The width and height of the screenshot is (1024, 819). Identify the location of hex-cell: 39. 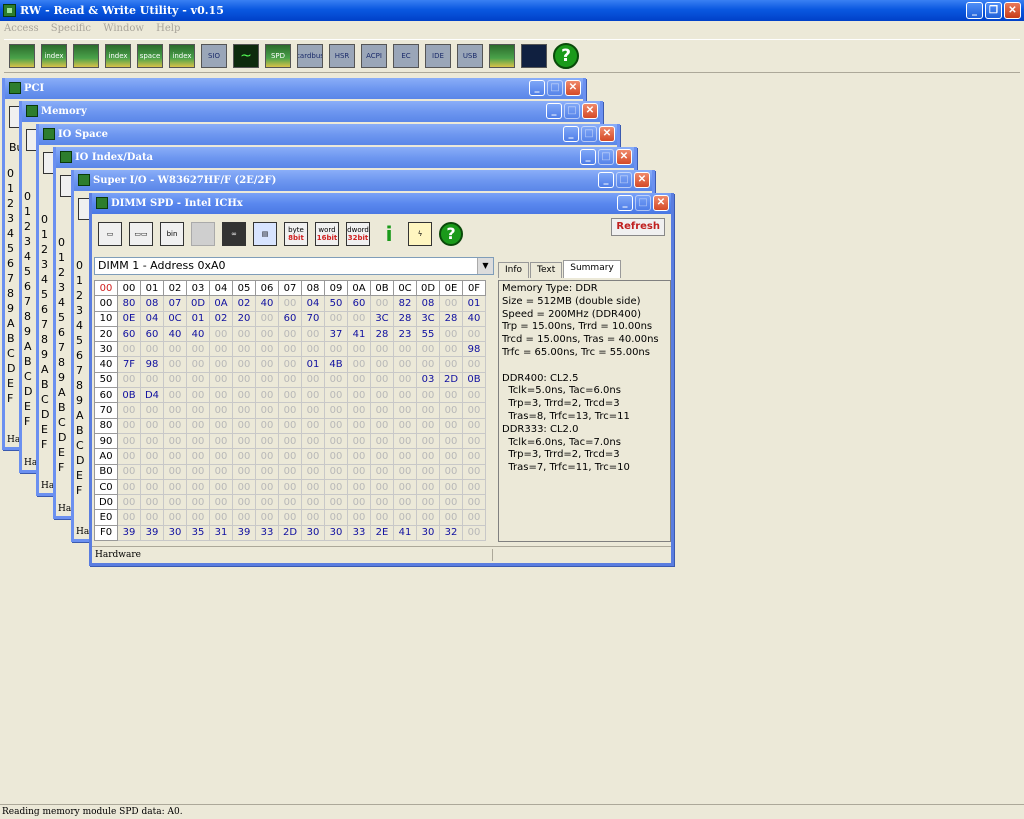
(129, 533).